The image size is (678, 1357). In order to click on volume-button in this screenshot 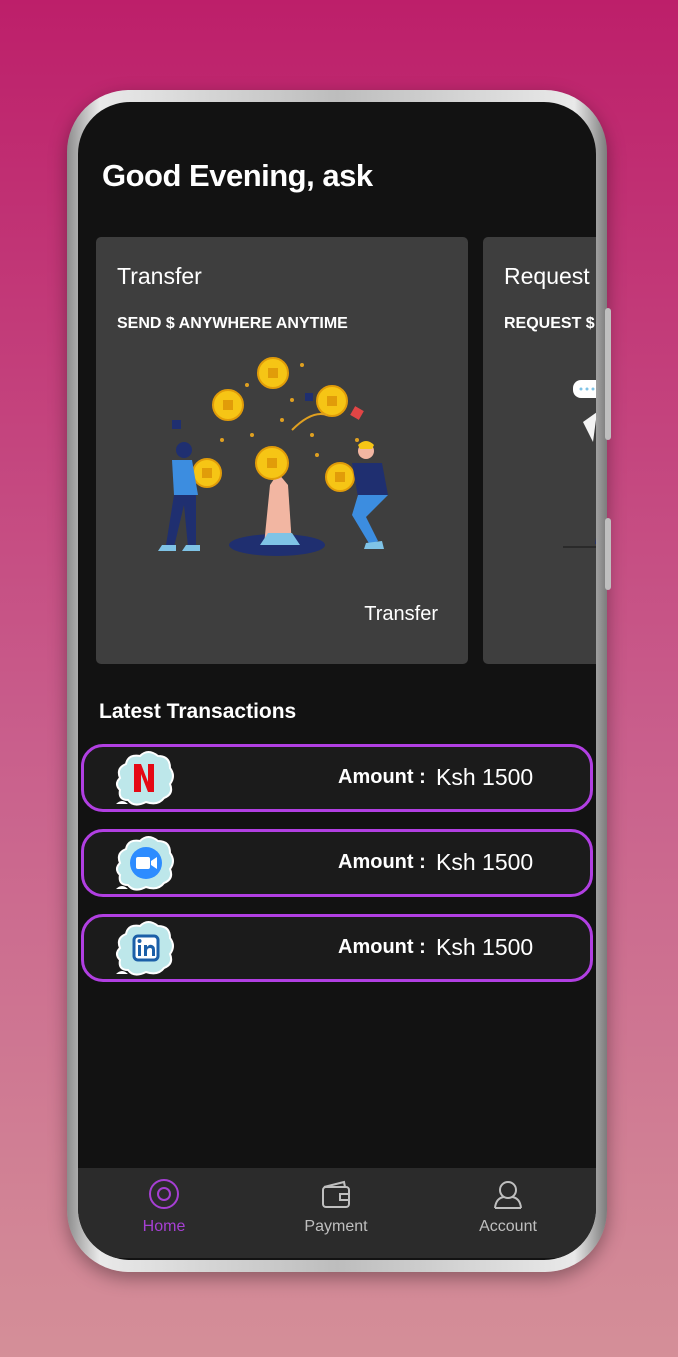, I will do `click(608, 374)`.